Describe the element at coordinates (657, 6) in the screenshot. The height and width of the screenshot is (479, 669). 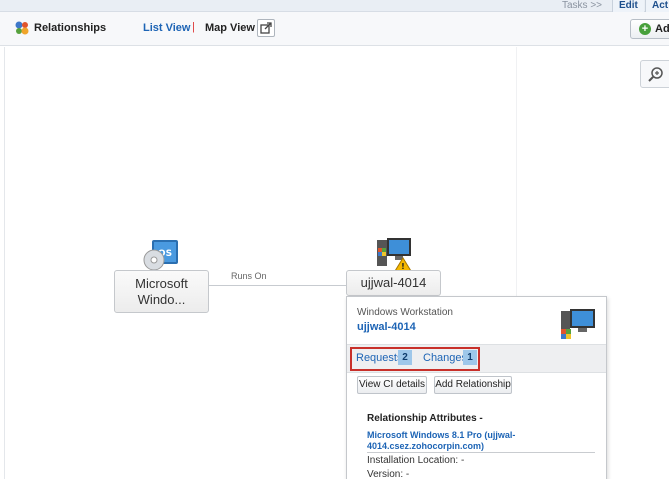
I see `actions-button: Act` at that location.